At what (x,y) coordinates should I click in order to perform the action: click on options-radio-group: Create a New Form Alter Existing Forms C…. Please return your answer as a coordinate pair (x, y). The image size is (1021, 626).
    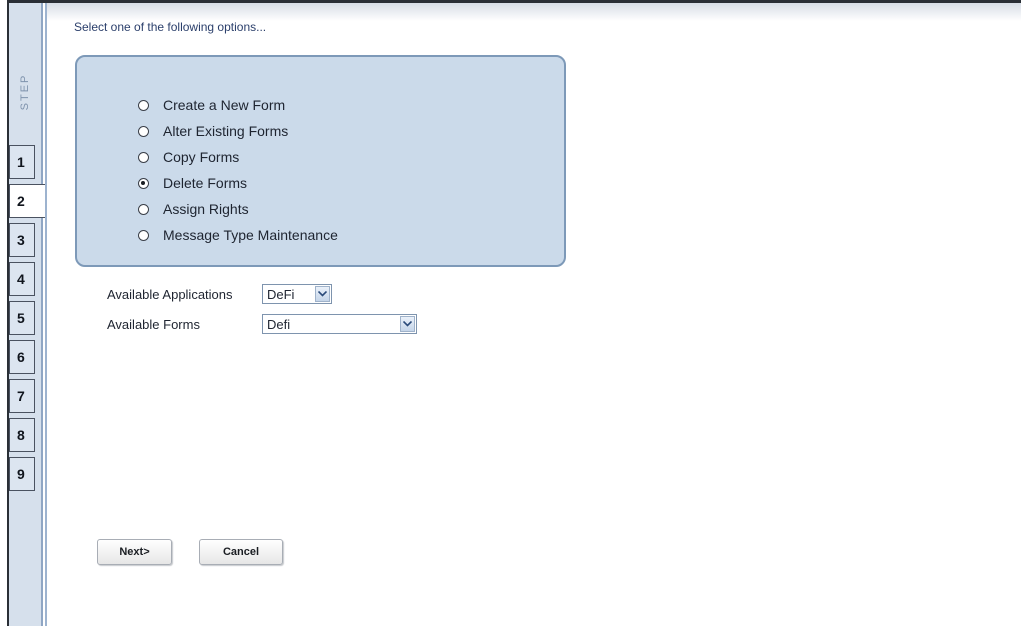
    Looking at the image, I should click on (238, 170).